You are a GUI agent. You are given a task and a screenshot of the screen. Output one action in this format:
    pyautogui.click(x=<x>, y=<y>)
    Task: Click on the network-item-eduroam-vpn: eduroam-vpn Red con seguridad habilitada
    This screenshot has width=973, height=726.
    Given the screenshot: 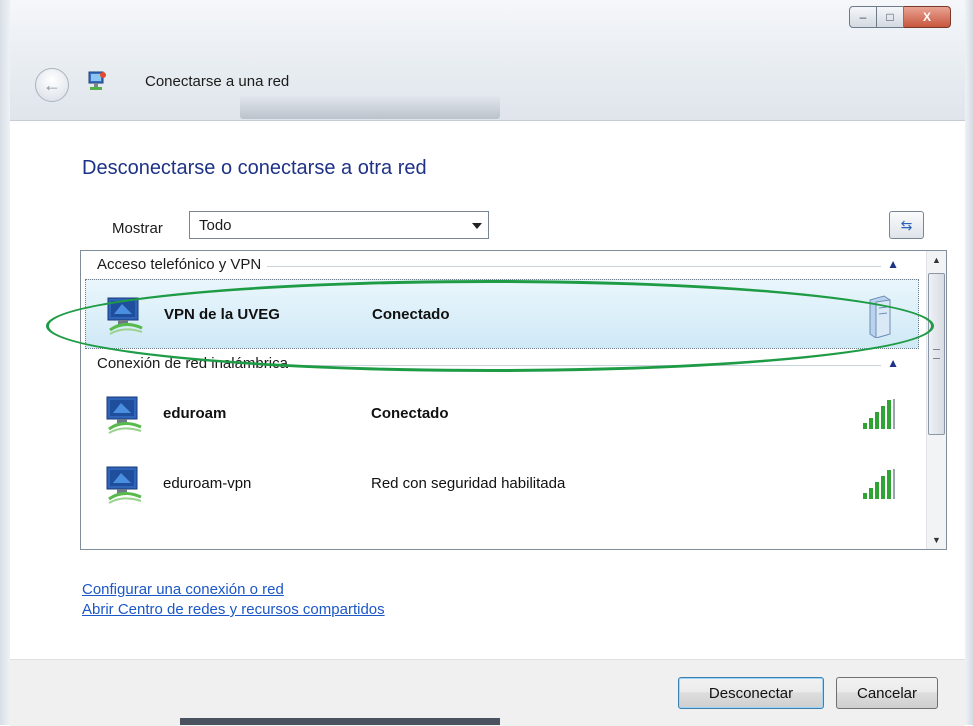 What is the action you would take?
    pyautogui.click(x=502, y=484)
    